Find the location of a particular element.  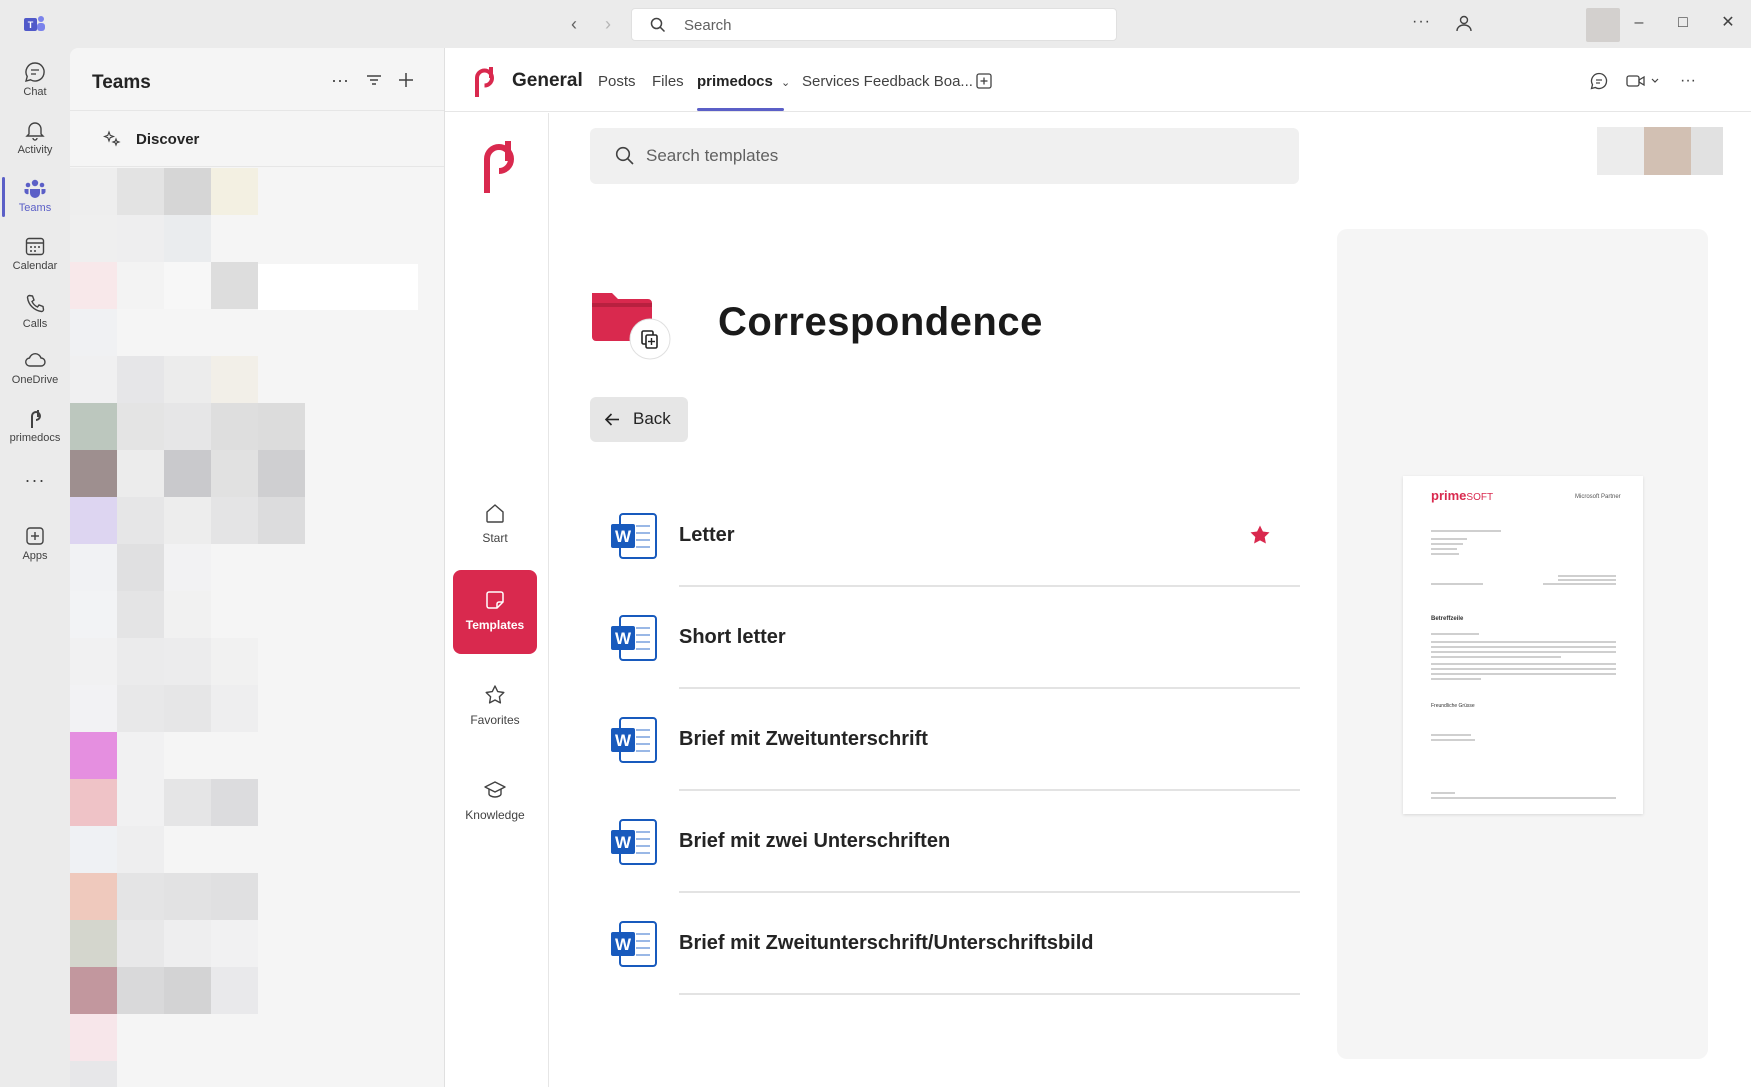

pd-nav-templates-label: Templates is located at coordinates (495, 625).